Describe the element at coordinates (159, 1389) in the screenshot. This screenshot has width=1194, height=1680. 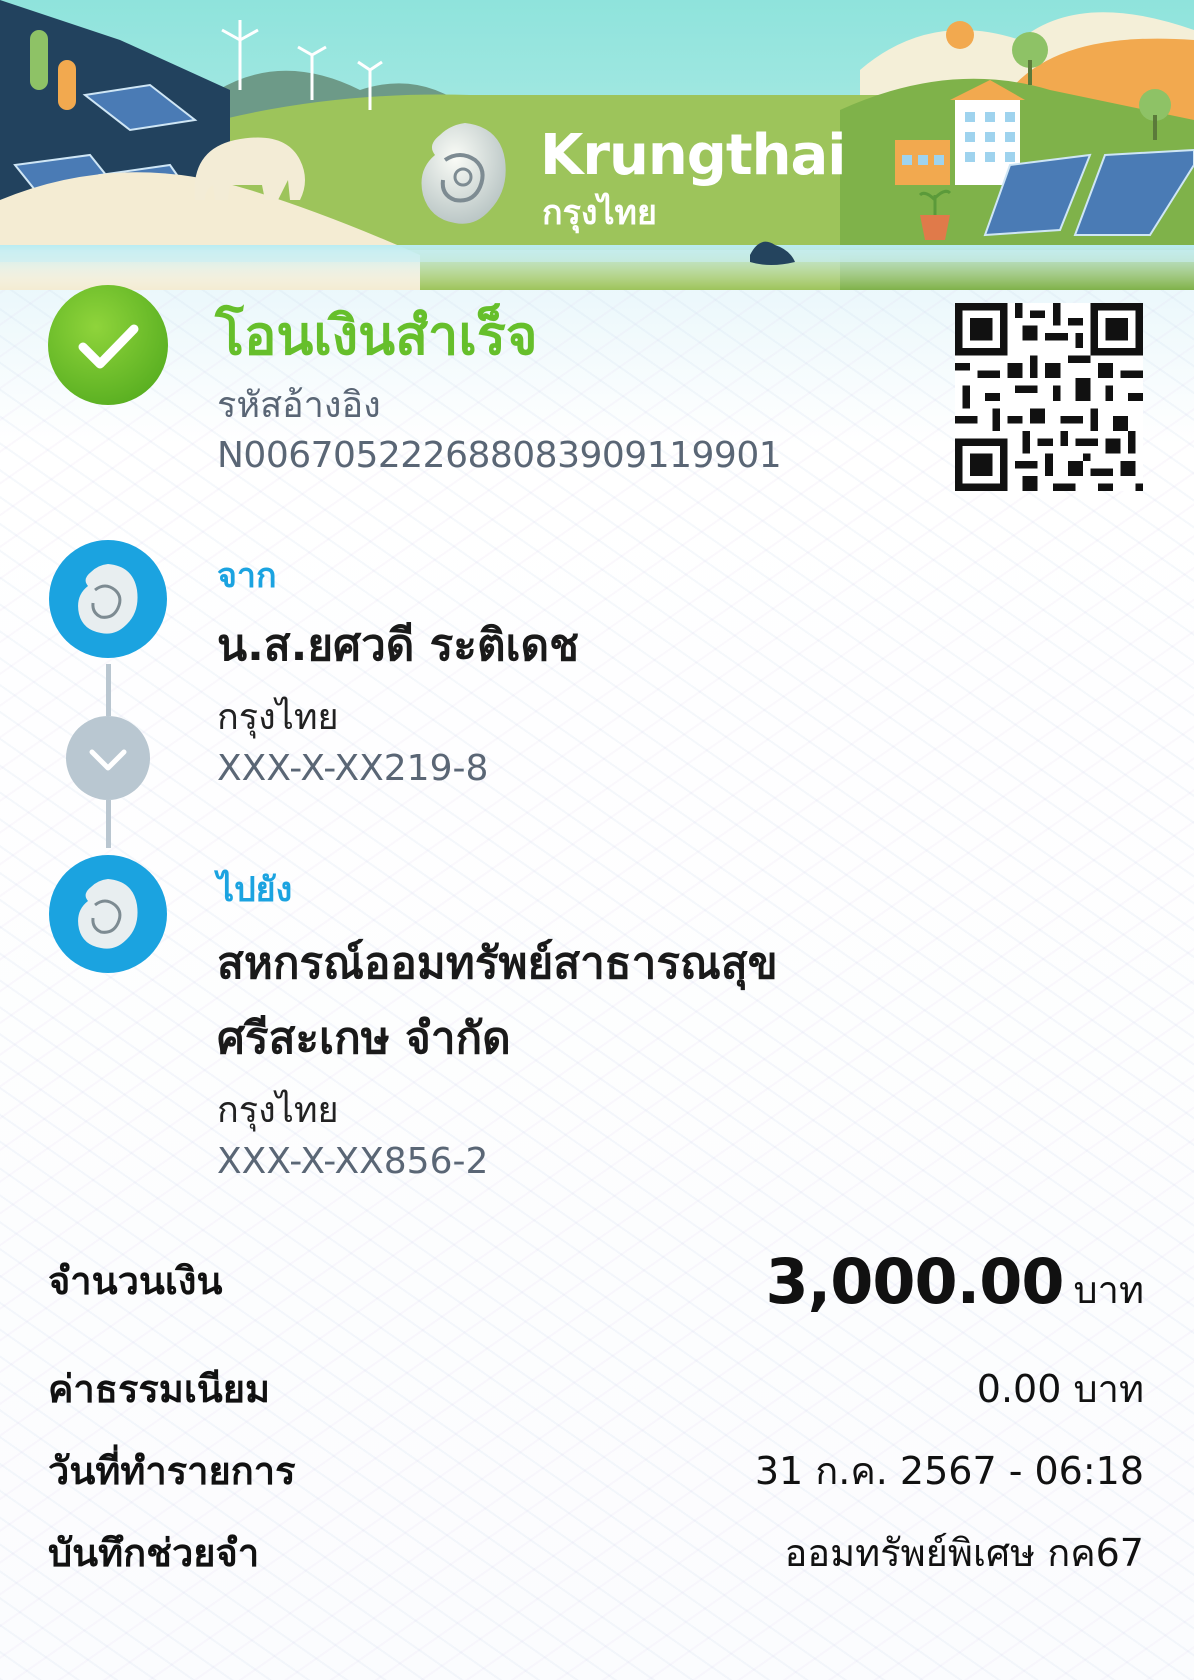
I see `fee-label: ค่าธรรมเนียม` at that location.